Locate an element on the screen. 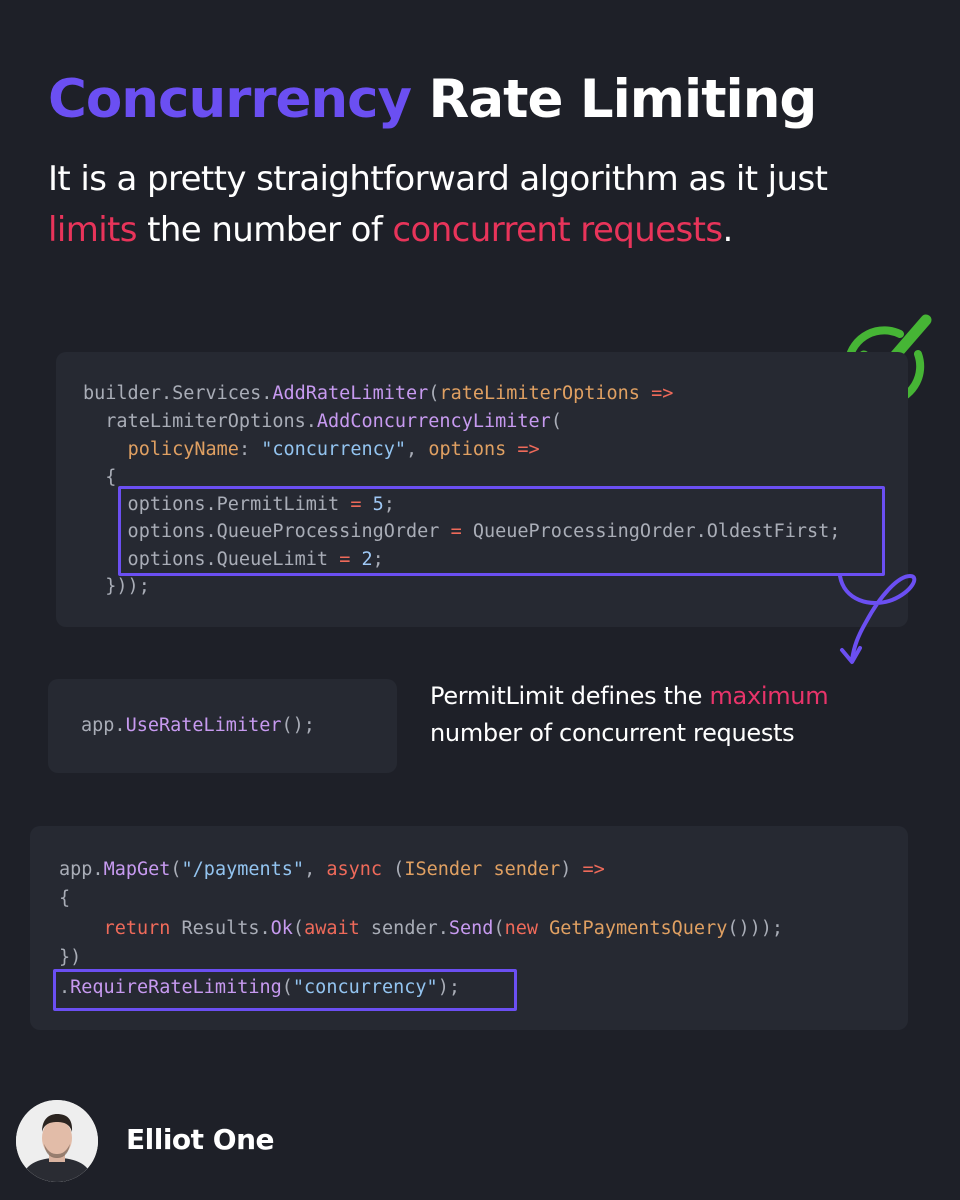  code-line: policyName: "concurrency", options => is located at coordinates (311, 450).